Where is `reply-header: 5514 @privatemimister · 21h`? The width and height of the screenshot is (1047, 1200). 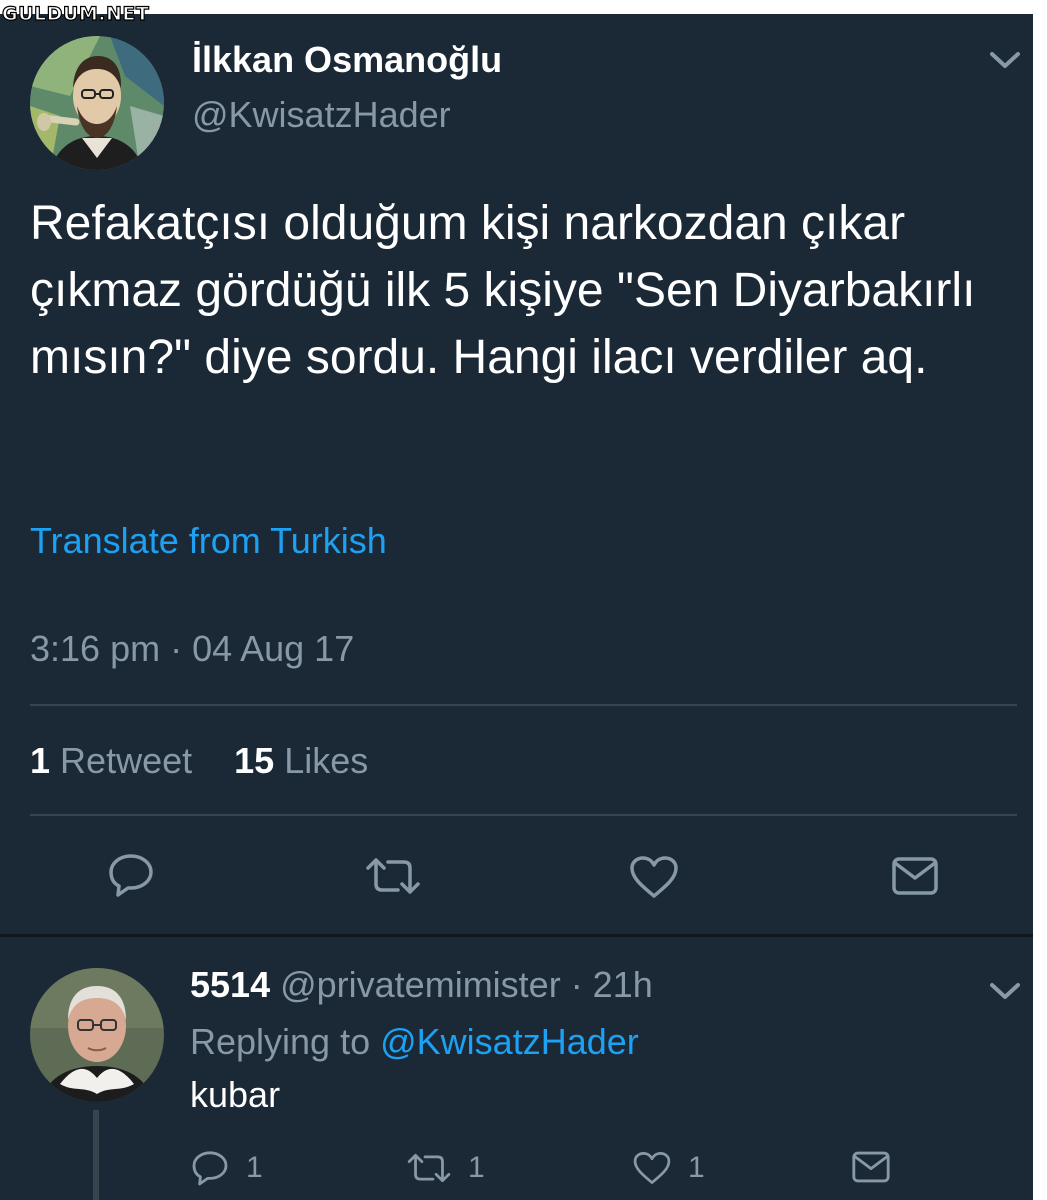 reply-header: 5514 @privatemimister · 21h is located at coordinates (421, 985).